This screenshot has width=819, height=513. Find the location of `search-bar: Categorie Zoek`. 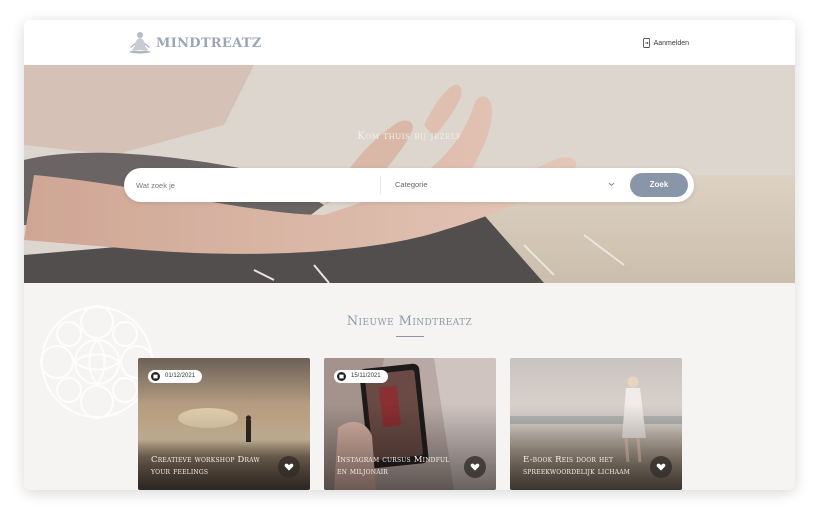

search-bar: Categorie Zoek is located at coordinates (409, 185).